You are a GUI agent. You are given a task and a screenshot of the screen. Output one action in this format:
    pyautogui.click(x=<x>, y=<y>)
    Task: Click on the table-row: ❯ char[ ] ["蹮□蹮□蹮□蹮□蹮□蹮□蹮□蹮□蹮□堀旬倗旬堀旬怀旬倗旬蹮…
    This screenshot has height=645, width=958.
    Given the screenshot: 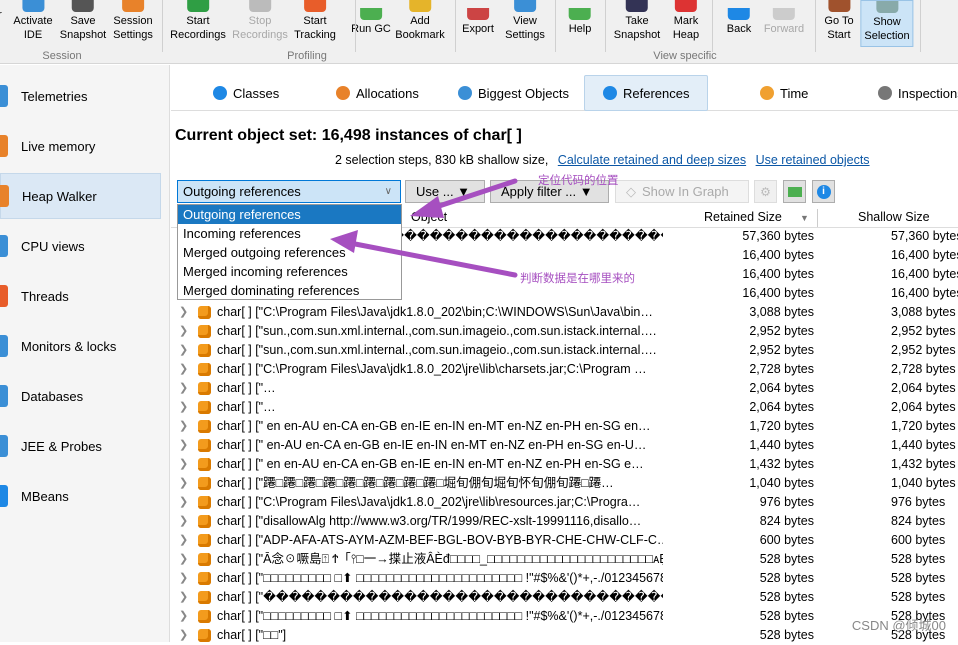 What is the action you would take?
    pyautogui.click(x=564, y=483)
    